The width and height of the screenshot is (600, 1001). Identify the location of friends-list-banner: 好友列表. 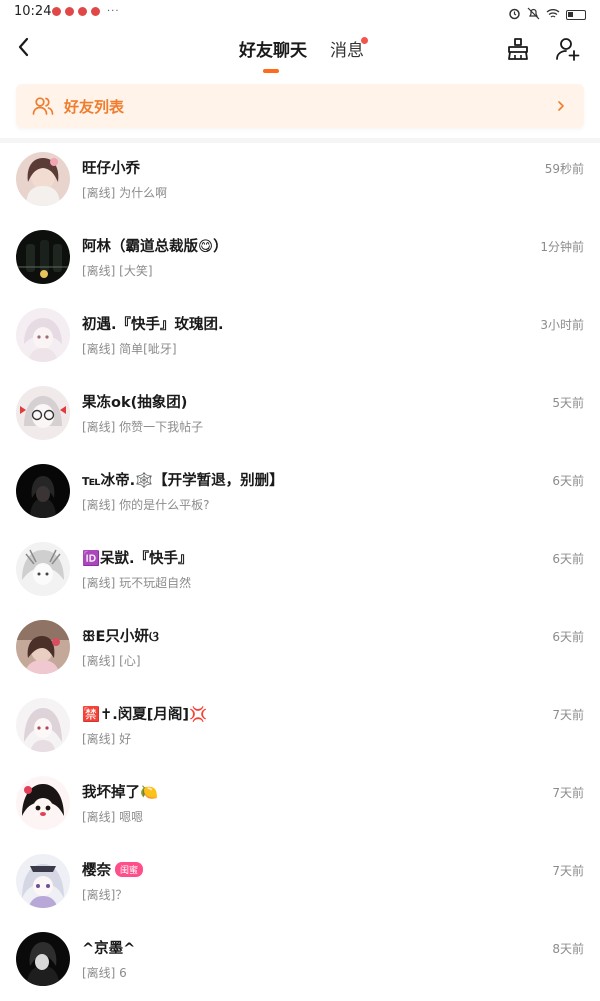
(300, 106).